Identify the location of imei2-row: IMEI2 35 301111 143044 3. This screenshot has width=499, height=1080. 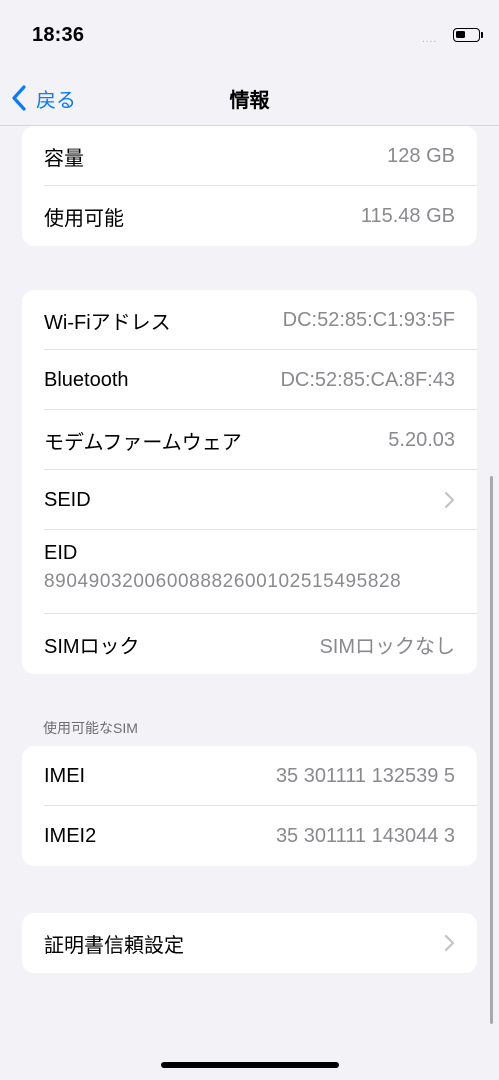
(249, 836).